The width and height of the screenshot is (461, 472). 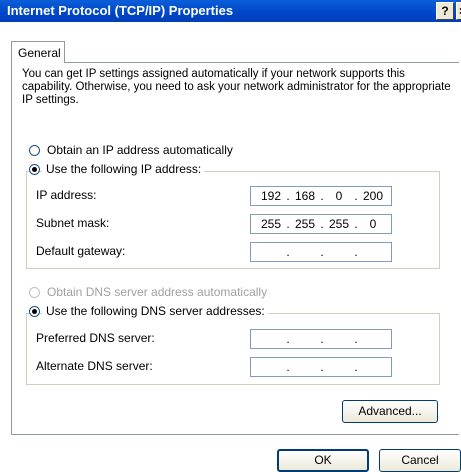 What do you see at coordinates (123, 169) in the screenshot?
I see `use-following-ip-label: Use the following IP address:` at bounding box center [123, 169].